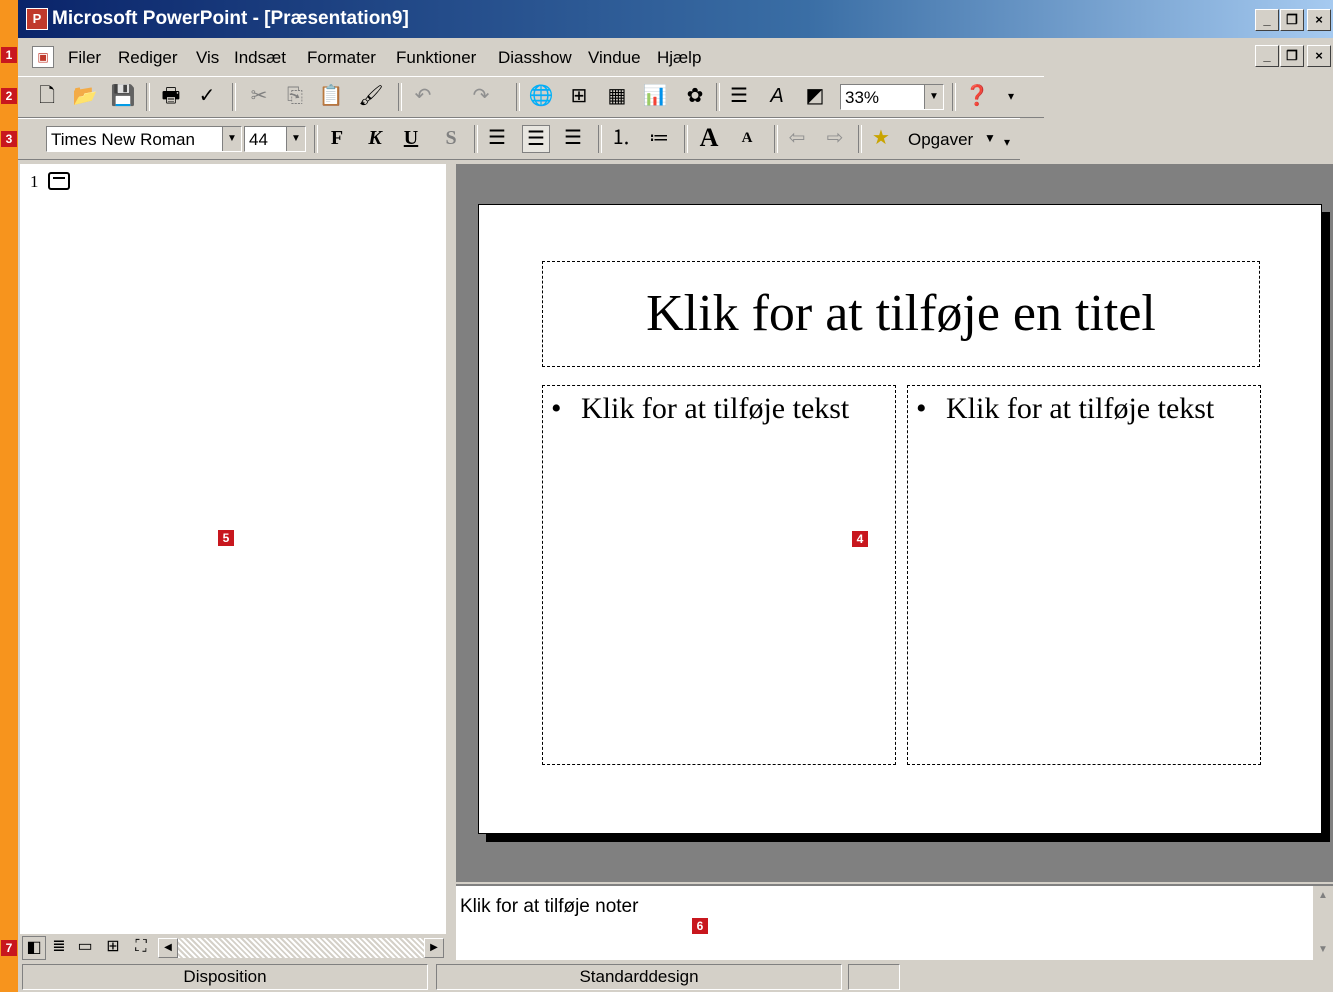  I want to click on normal-view-icon: ◧, so click(34, 948).